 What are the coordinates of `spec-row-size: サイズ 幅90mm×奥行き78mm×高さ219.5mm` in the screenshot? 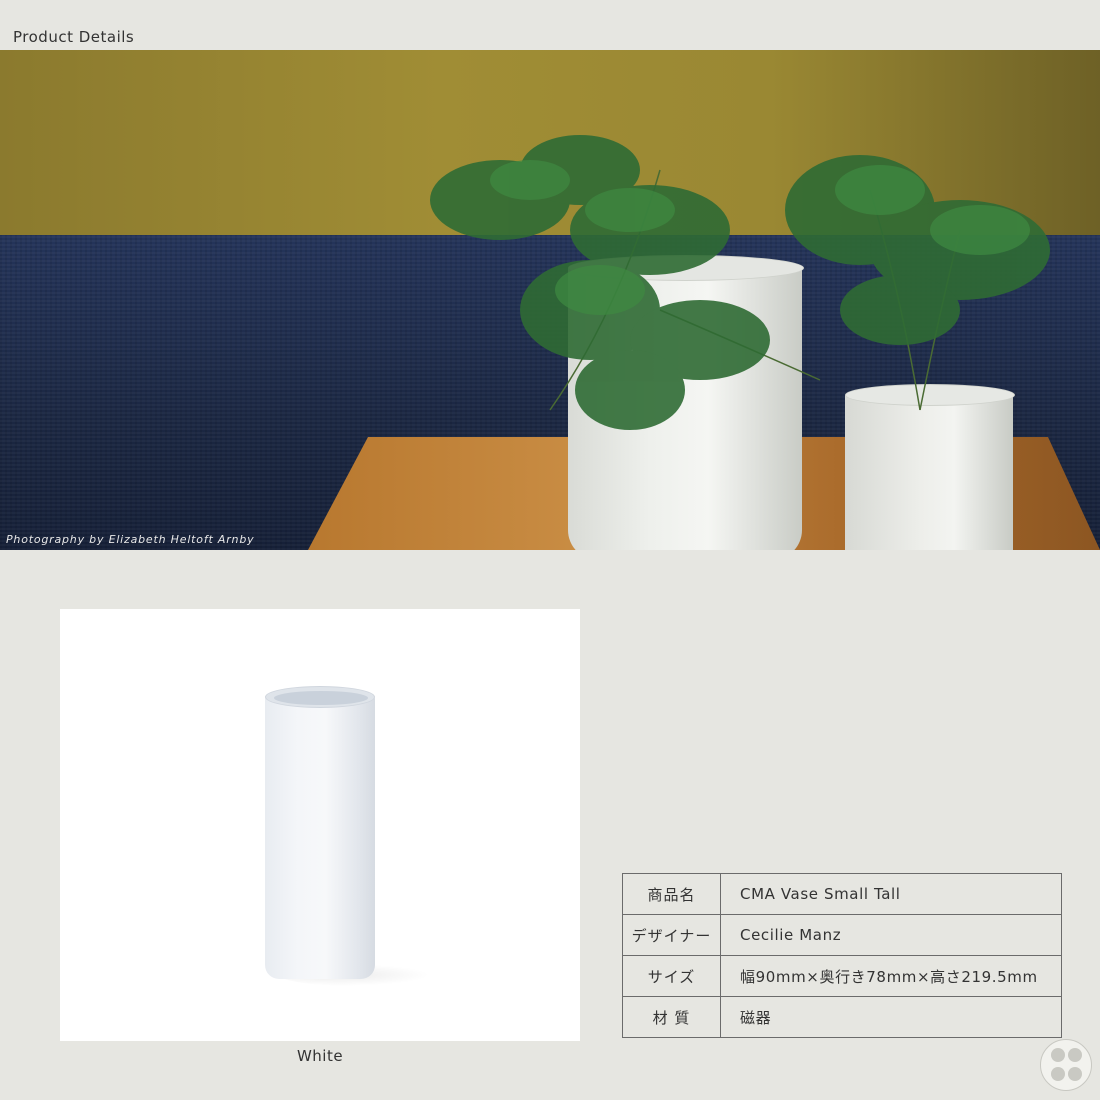 It's located at (842, 976).